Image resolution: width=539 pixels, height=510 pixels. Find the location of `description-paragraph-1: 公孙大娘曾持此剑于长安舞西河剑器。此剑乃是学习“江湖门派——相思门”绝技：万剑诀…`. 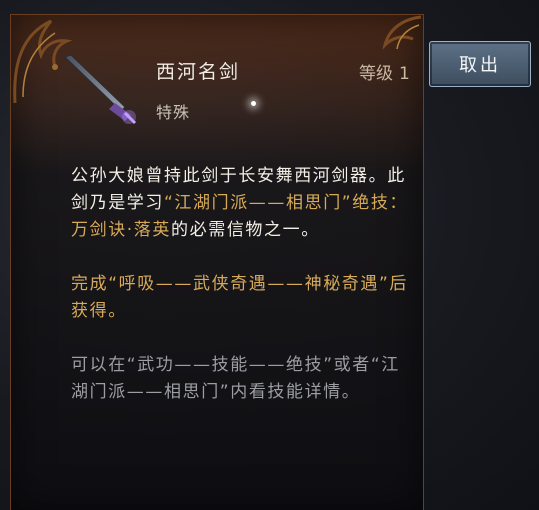

description-paragraph-1: 公孙大娘曾持此剑于长安舞西河剑器。此剑乃是学习“江湖门派——相思门”绝技：万剑诀… is located at coordinates (243, 203).